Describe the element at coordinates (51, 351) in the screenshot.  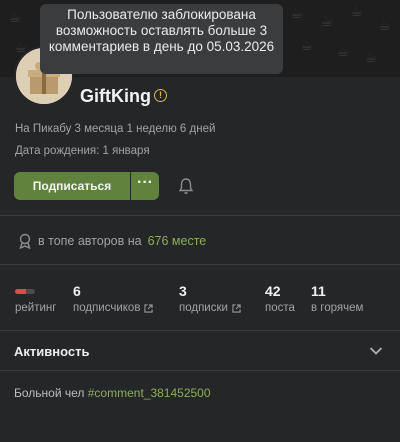
I see `activity-header: Активность` at that location.